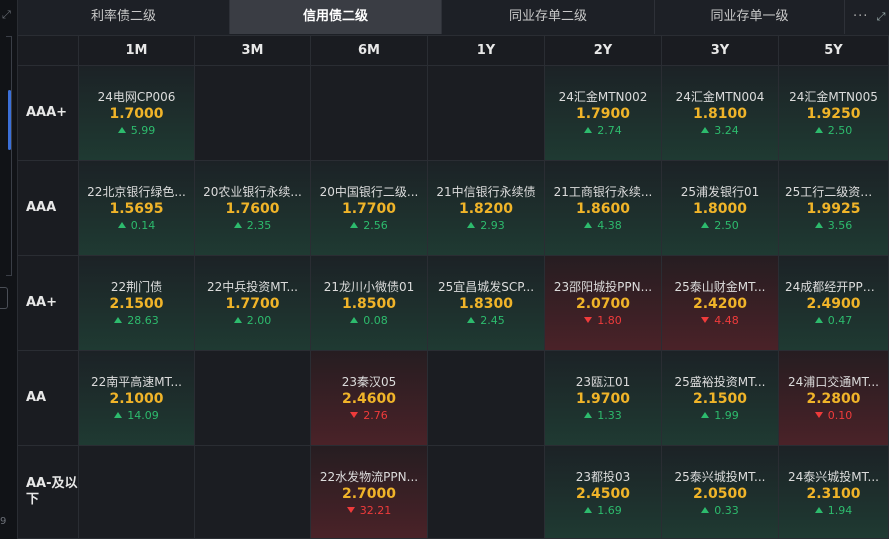 The image size is (889, 539). What do you see at coordinates (860, 17) in the screenshot?
I see `more-icon: ···` at bounding box center [860, 17].